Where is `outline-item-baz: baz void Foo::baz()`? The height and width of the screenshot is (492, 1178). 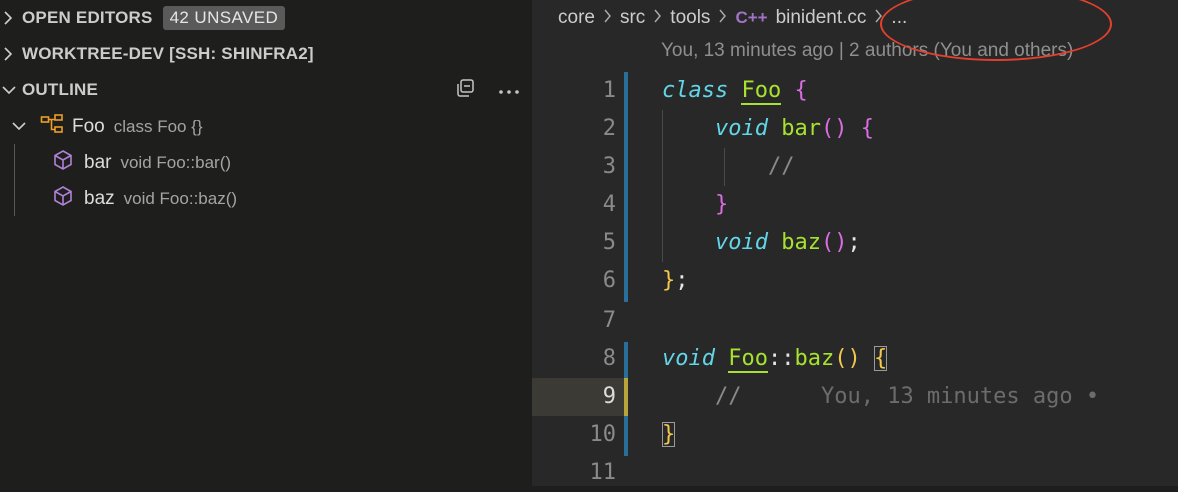
outline-item-baz: baz void Foo::baz() is located at coordinates (144, 199).